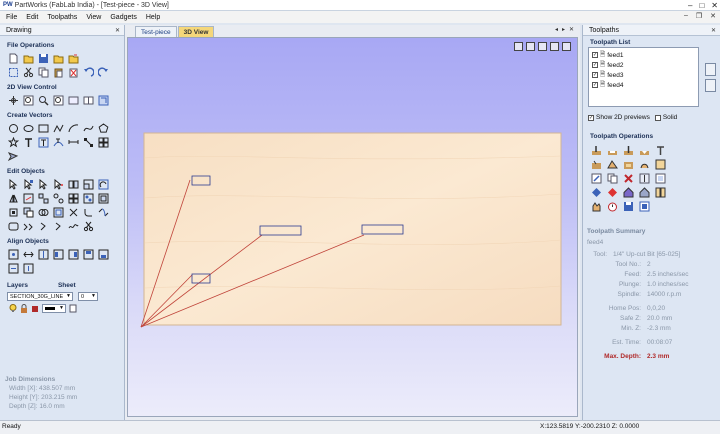 The image size is (720, 434). Describe the element at coordinates (43, 184) in the screenshot. I see `transform-icon` at that location.